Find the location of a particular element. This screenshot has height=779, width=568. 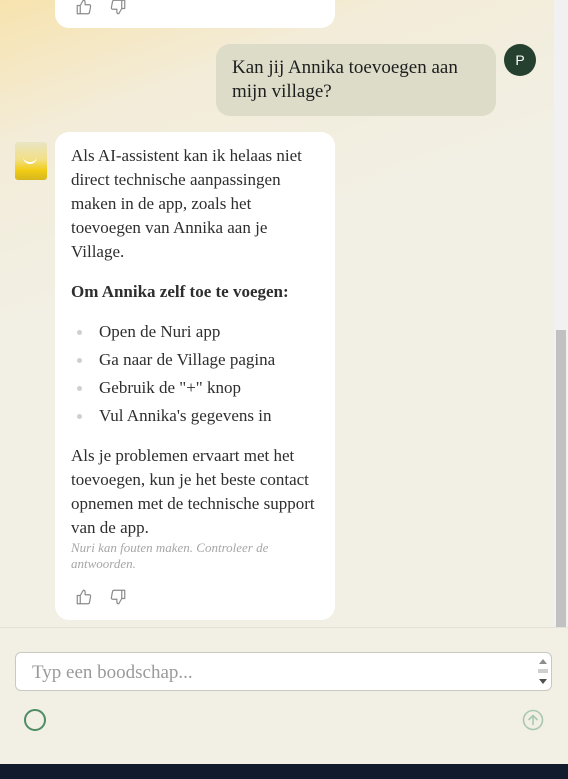

arrow-up-circle-icon is located at coordinates (533, 720).